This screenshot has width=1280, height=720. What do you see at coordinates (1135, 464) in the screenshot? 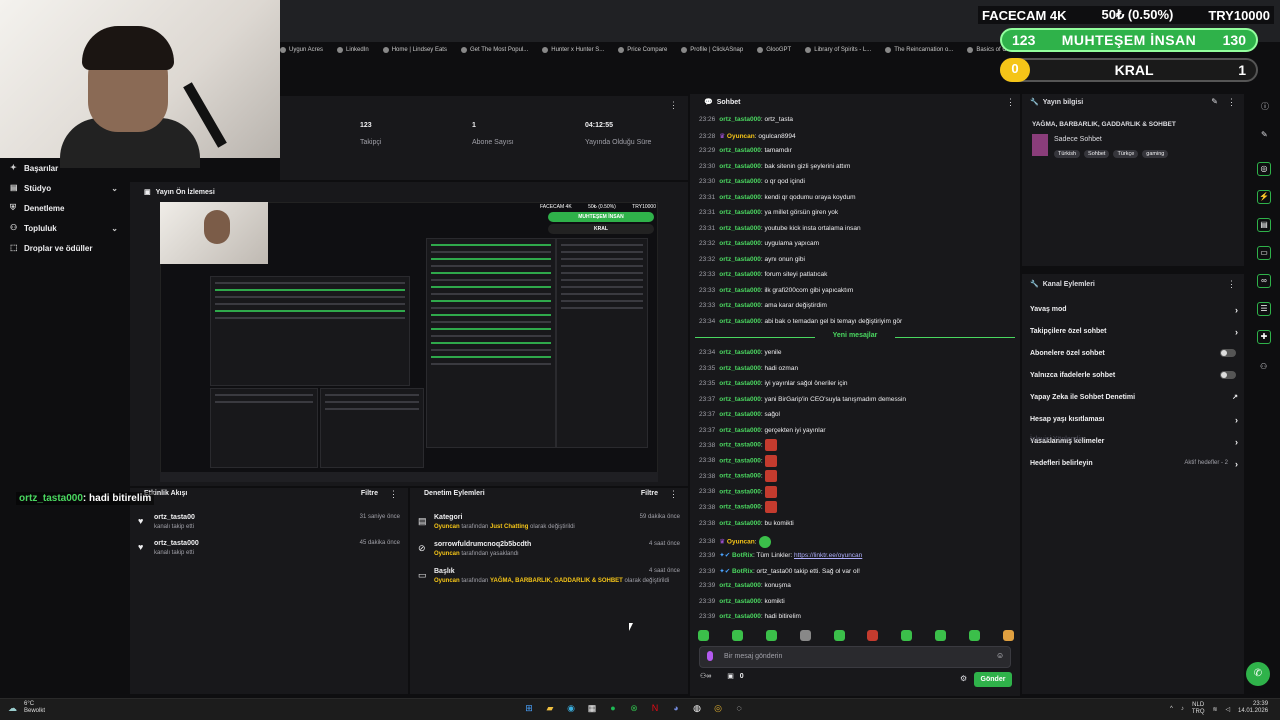
I see `channel-action-row: Hedefleri belirleyin Aktif hedefler - 2 ›` at bounding box center [1135, 464].